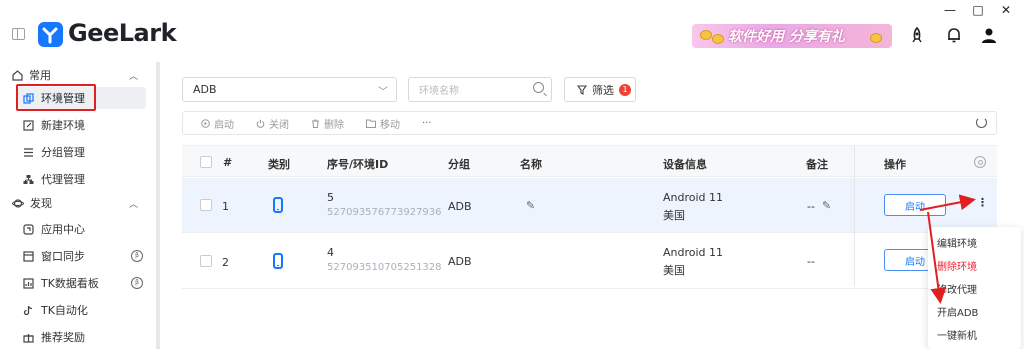 This screenshot has height=349, width=1024. I want to click on menu-item-new-device: 一键新机, so click(957, 334).